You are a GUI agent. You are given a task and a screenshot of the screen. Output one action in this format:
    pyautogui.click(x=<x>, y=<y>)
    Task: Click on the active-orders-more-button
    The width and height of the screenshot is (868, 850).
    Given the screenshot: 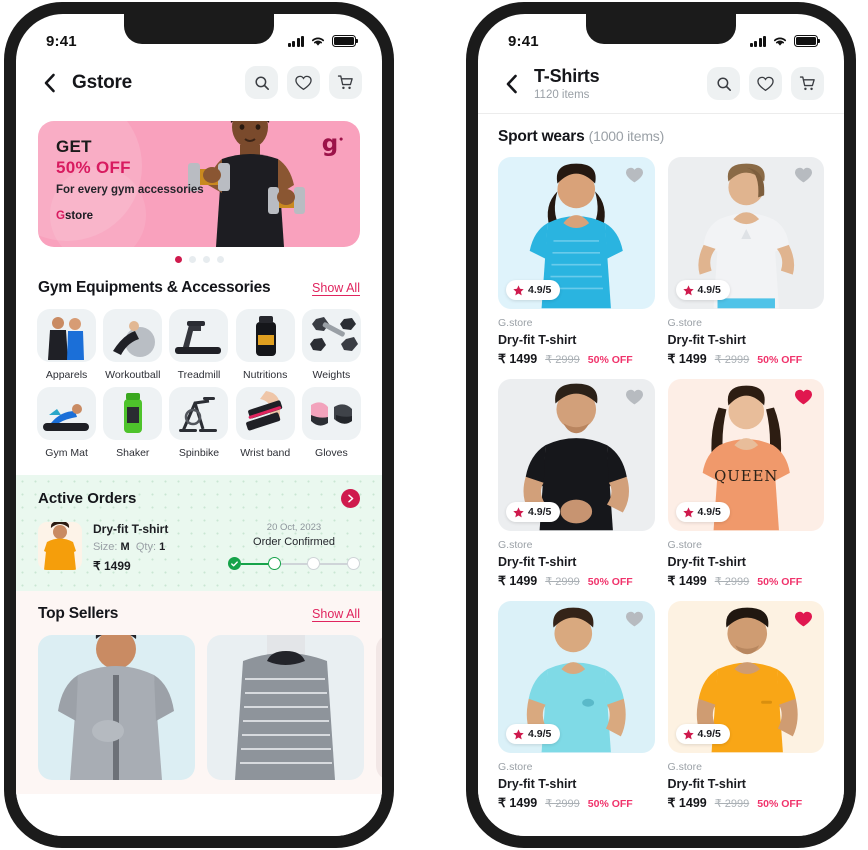 What is the action you would take?
    pyautogui.click(x=350, y=498)
    